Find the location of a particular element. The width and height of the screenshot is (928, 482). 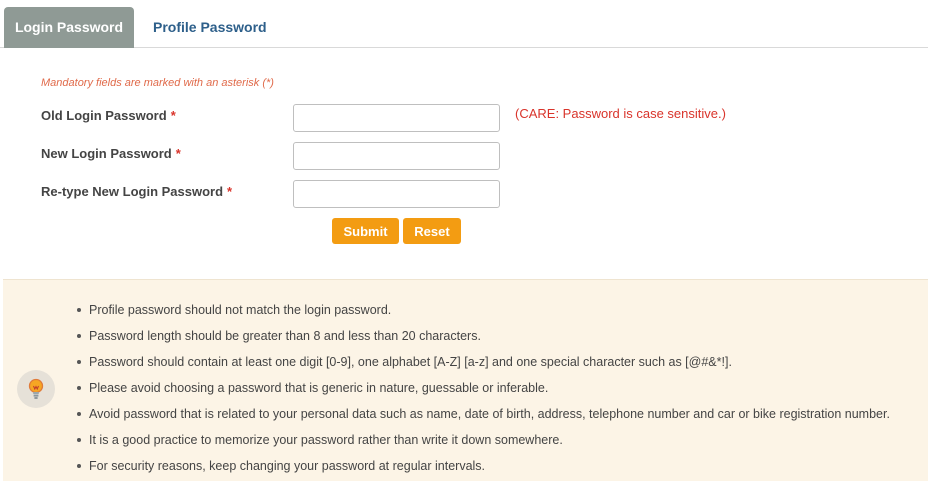

old-password-label: Old Login Password * is located at coordinates (108, 115).